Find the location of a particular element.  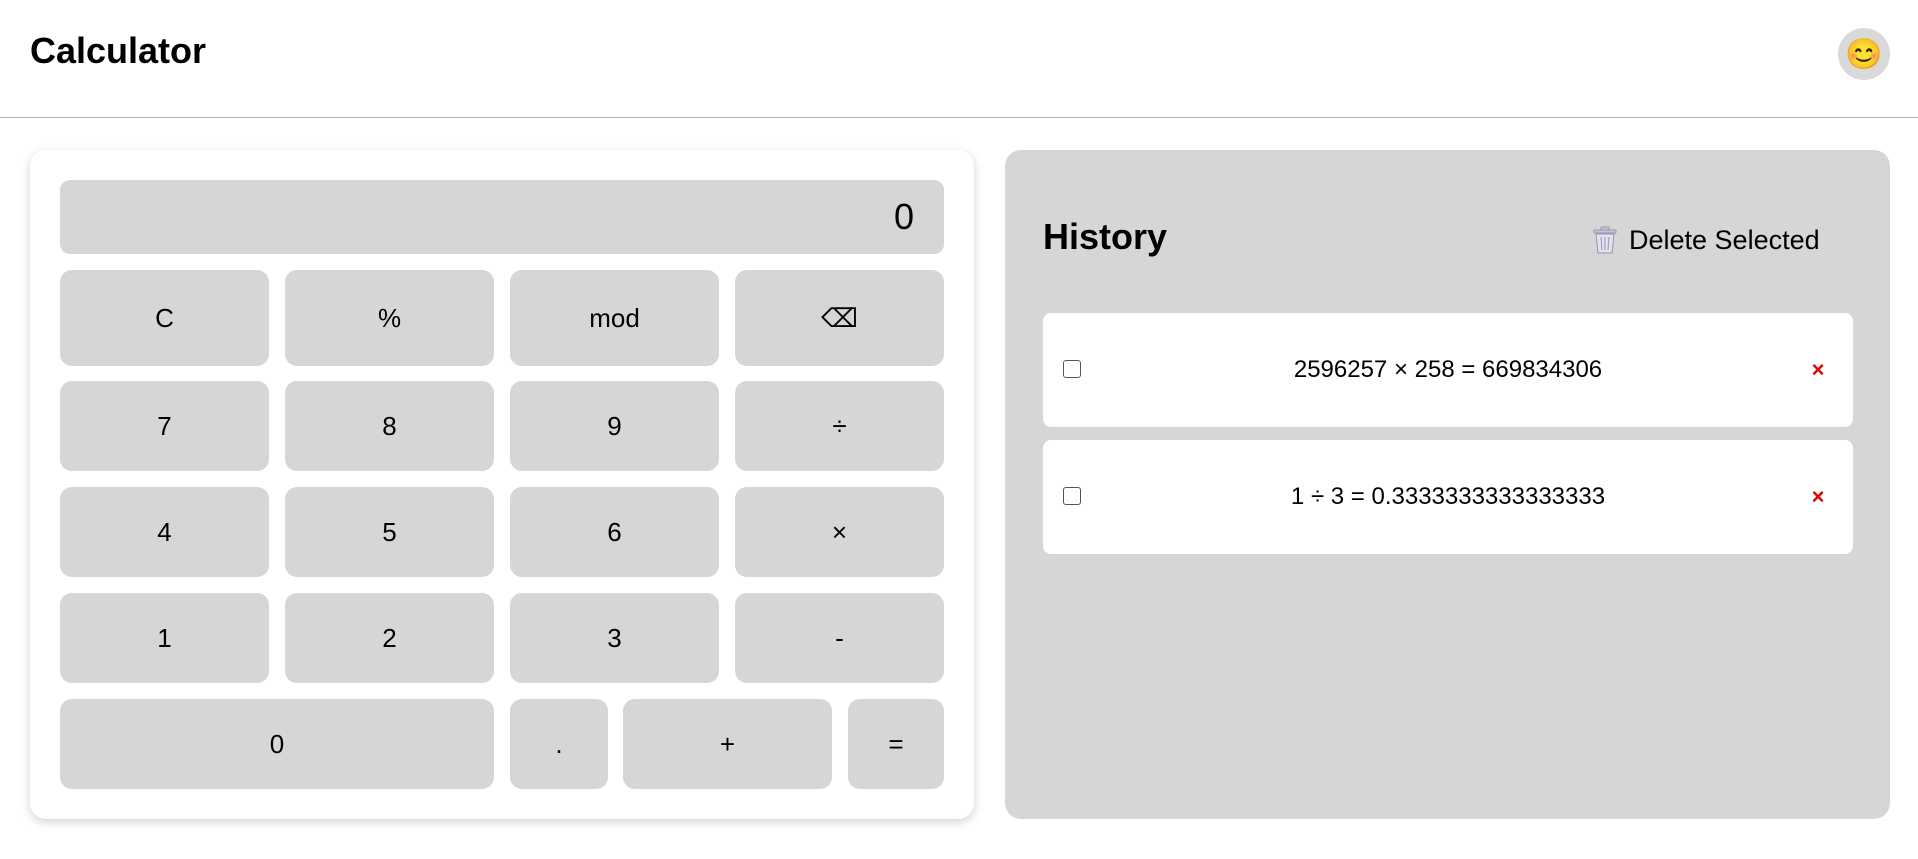

trash-icon is located at coordinates (1605, 240).